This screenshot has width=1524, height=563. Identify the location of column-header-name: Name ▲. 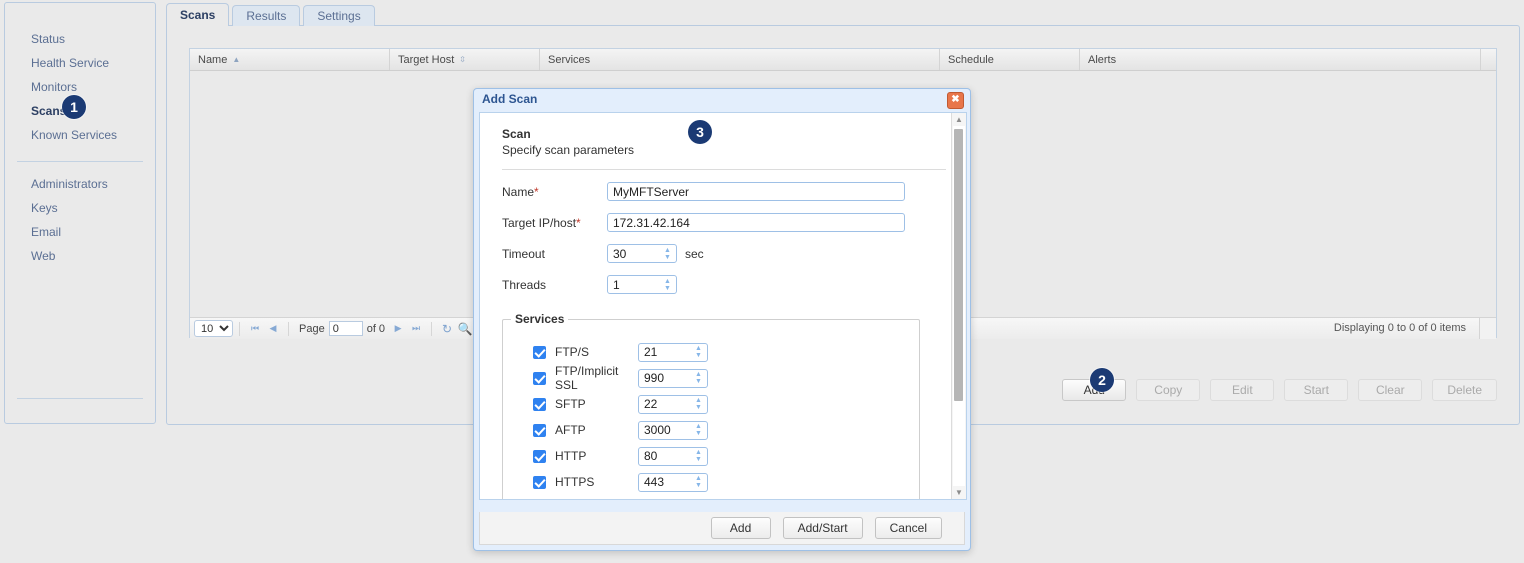
(290, 59).